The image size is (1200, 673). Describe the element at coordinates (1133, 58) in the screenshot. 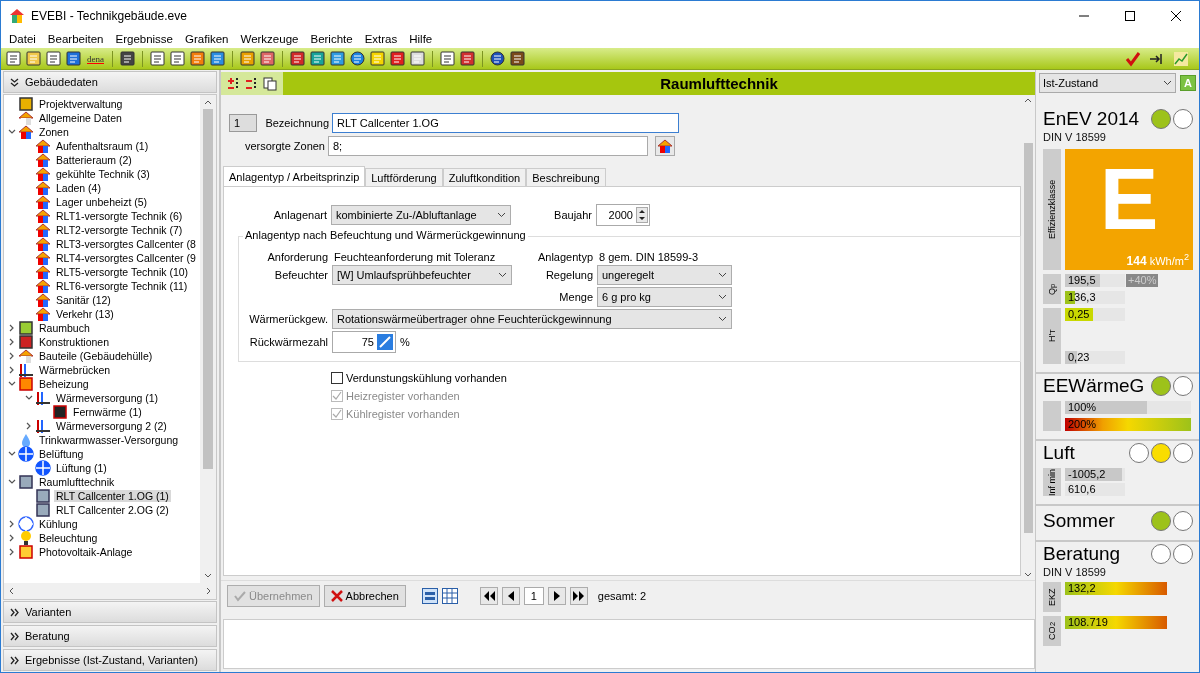

I see `checkmark-icon` at that location.